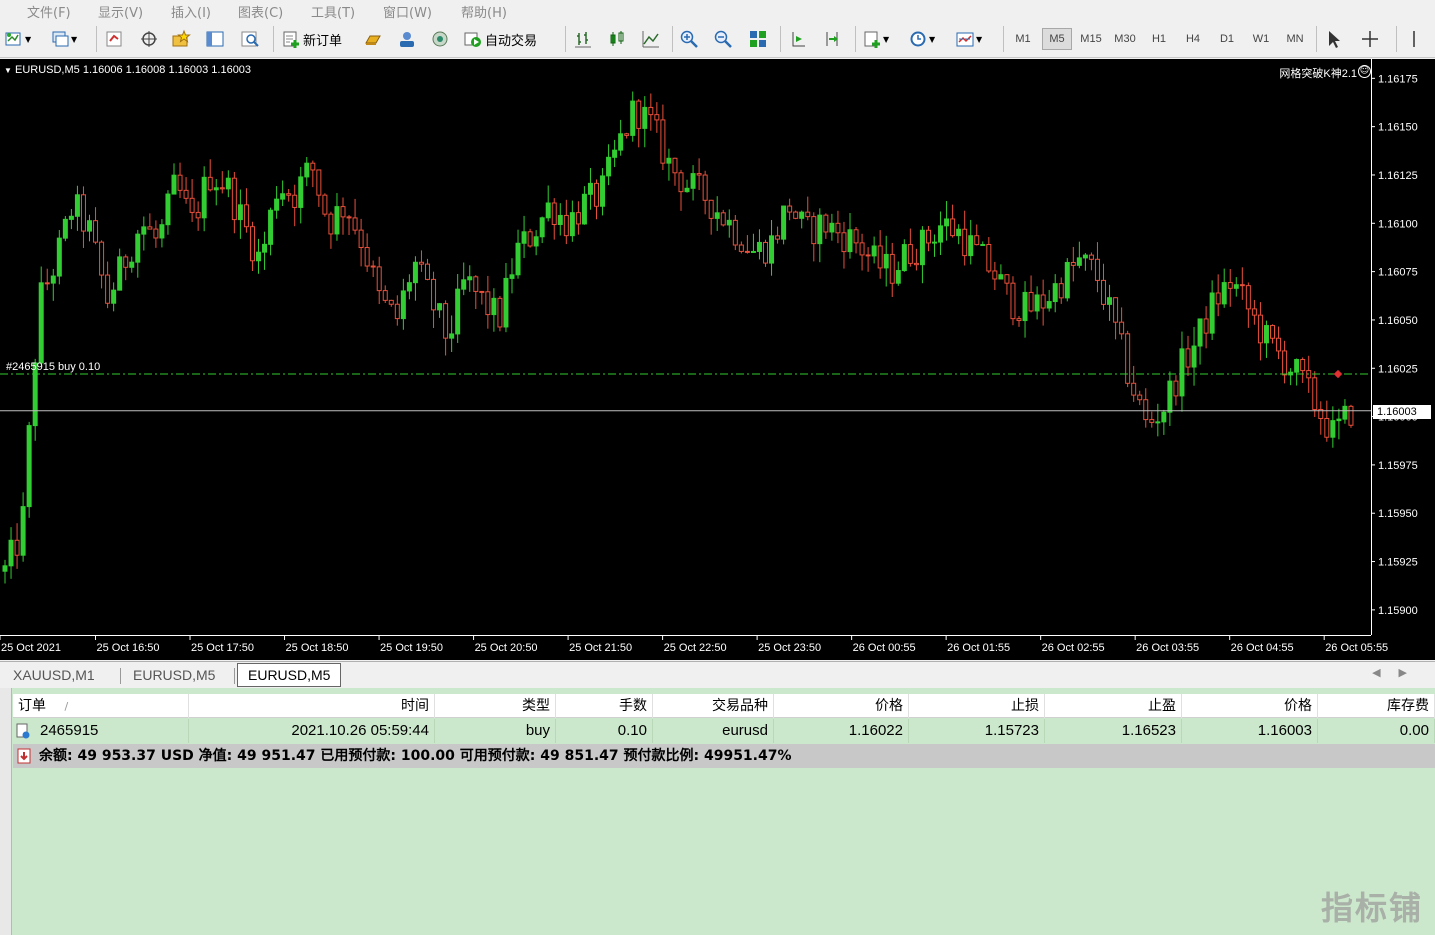 The width and height of the screenshot is (1435, 935). What do you see at coordinates (260, 11) in the screenshot?
I see `menu-charts: 图表(C)` at bounding box center [260, 11].